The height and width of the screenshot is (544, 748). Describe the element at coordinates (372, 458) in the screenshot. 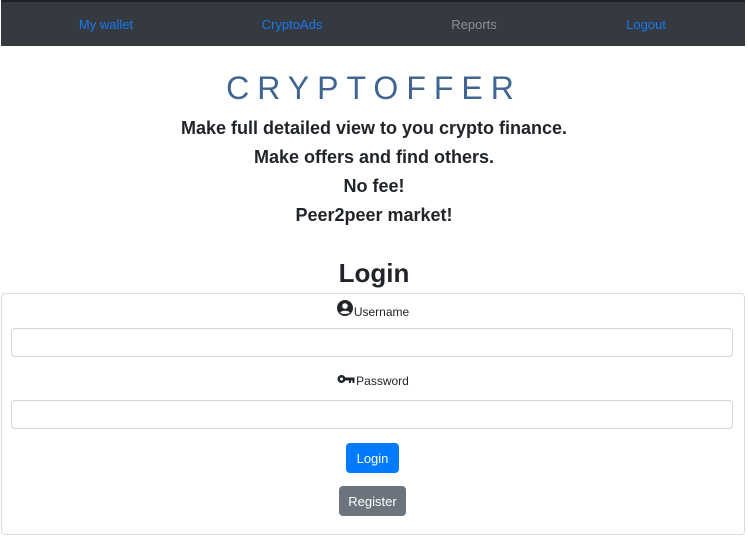

I see `login-button: Login` at that location.